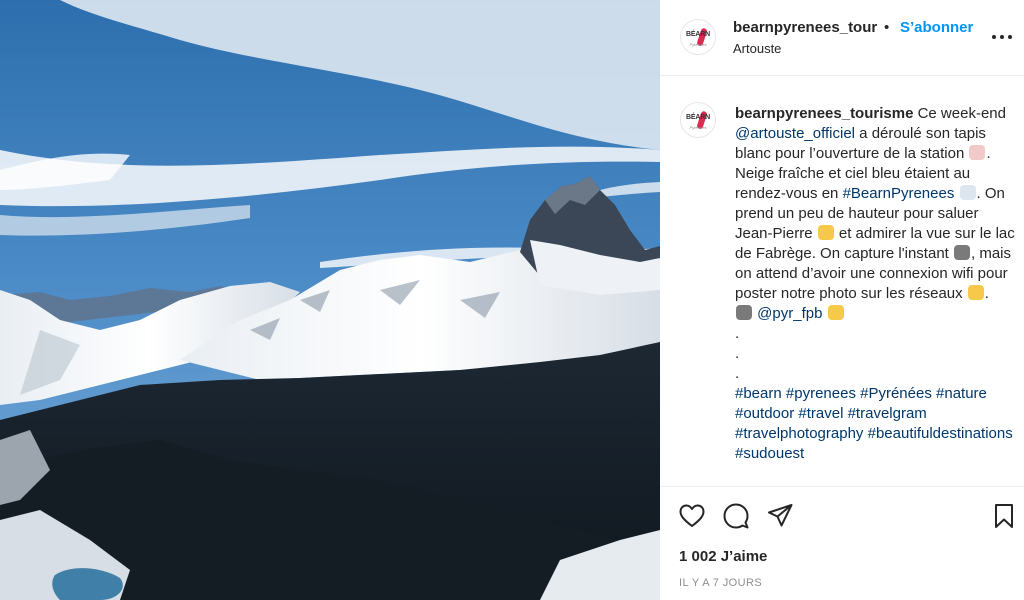 The height and width of the screenshot is (600, 1024). What do you see at coordinates (967, 192) in the screenshot?
I see `snowman-emoji-icon` at bounding box center [967, 192].